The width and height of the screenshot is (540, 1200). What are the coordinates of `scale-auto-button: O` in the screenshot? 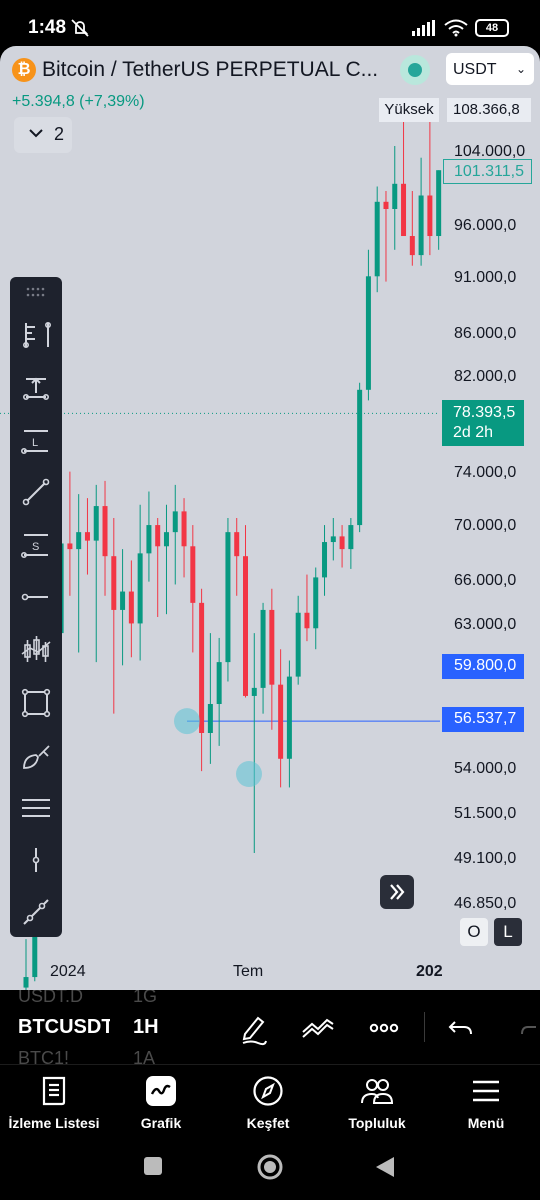 It's located at (474, 932).